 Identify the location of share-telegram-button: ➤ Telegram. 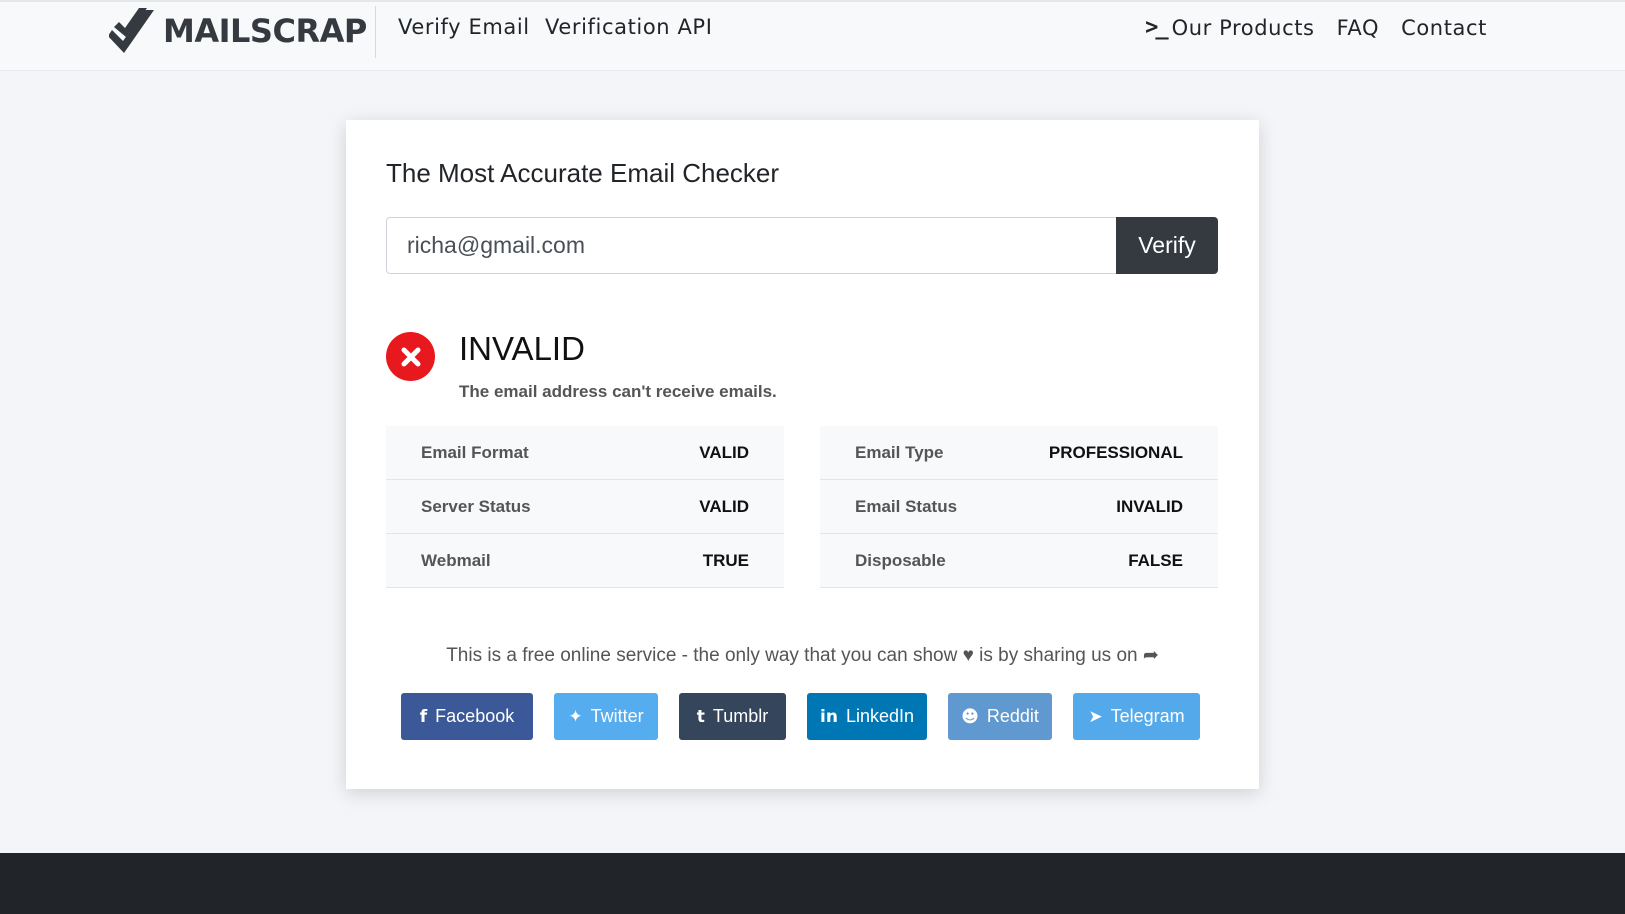
(1136, 716).